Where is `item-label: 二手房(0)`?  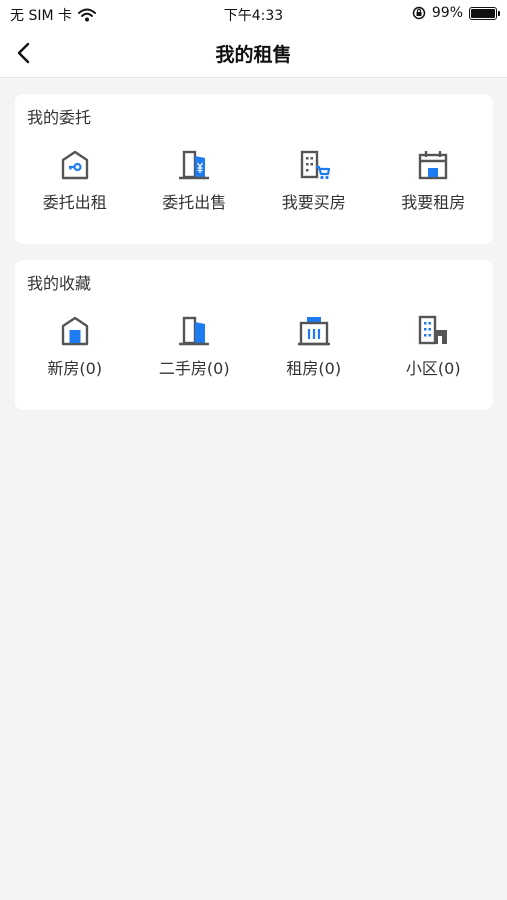 item-label: 二手房(0) is located at coordinates (194, 368).